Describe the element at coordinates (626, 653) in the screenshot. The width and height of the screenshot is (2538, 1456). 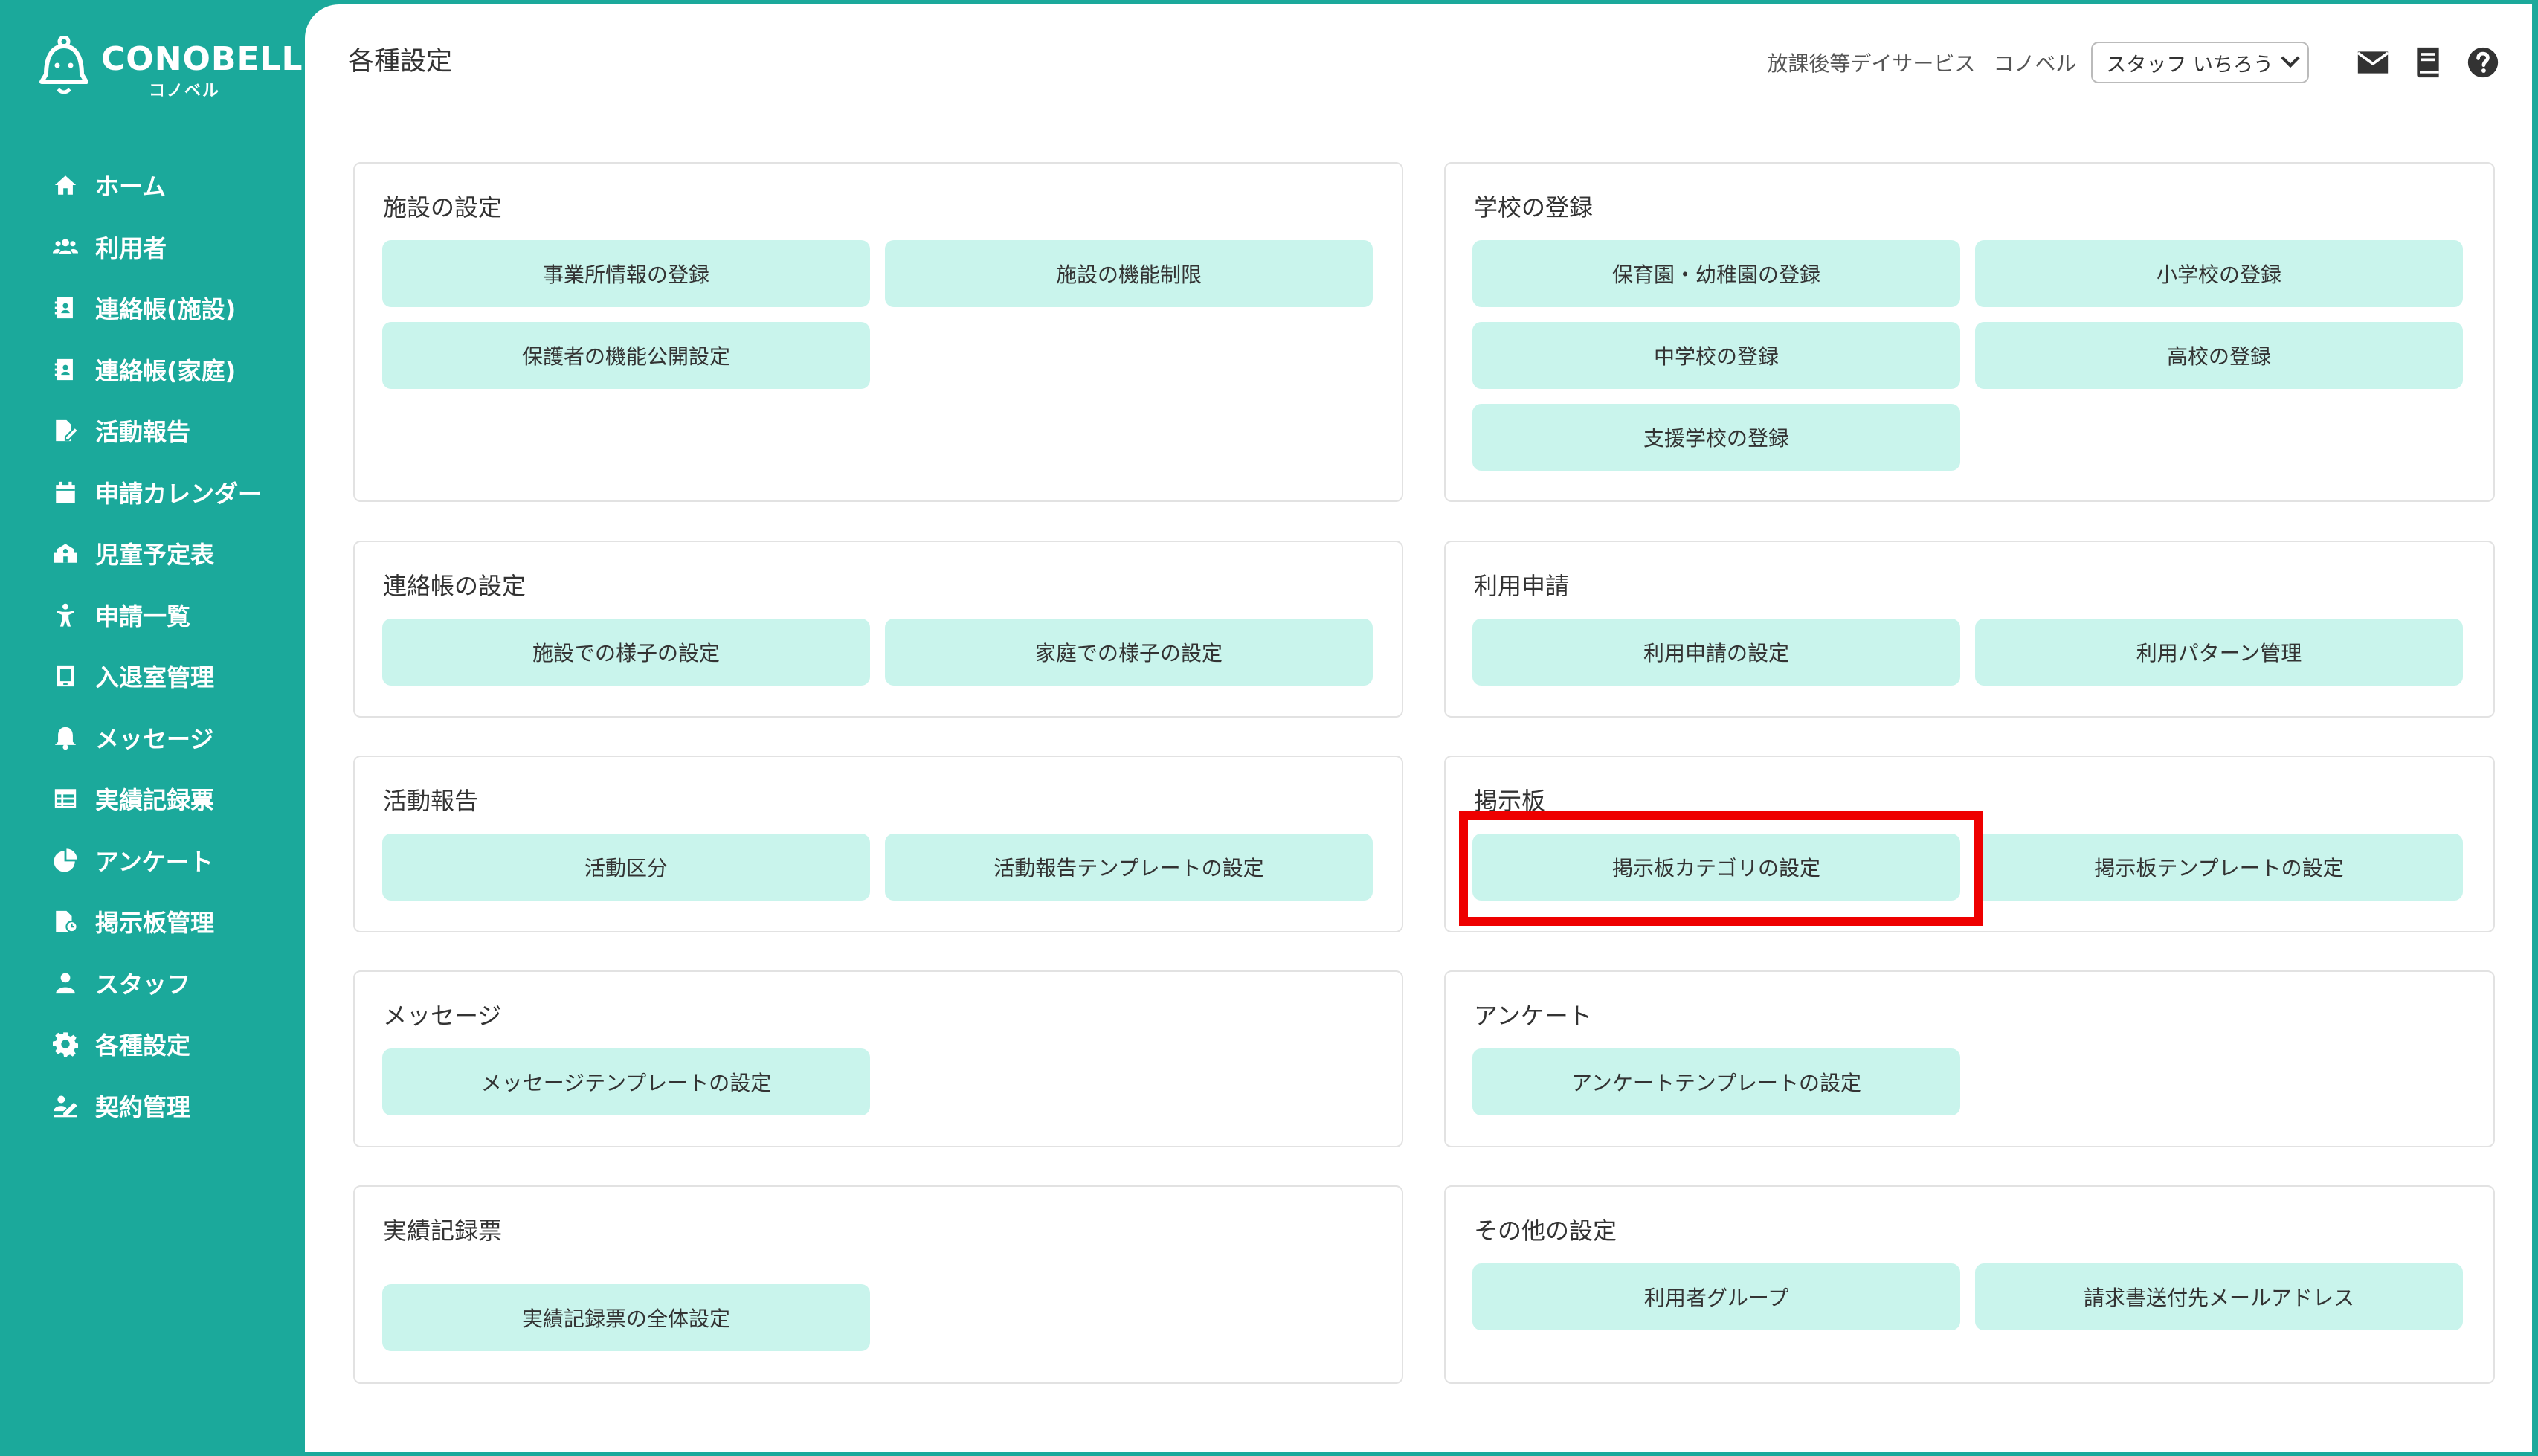
I see `facility-condition-settings-button: 施設での様子の設定` at that location.